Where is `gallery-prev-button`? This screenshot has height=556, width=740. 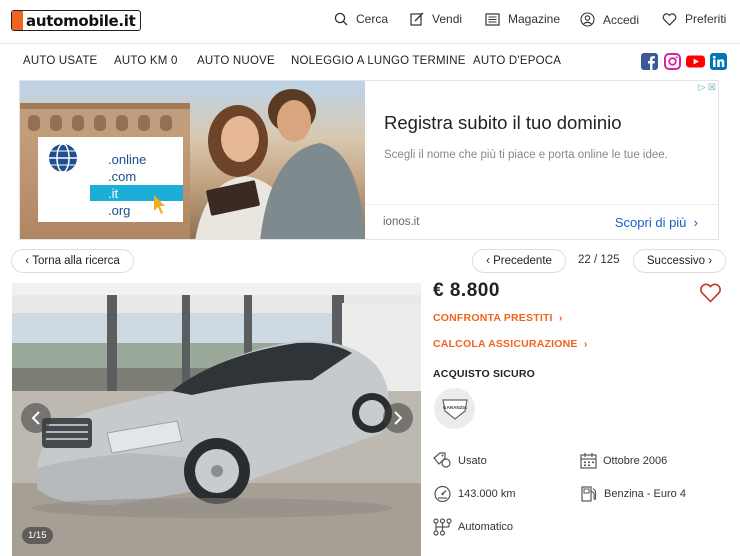
gallery-prev-button is located at coordinates (36, 418).